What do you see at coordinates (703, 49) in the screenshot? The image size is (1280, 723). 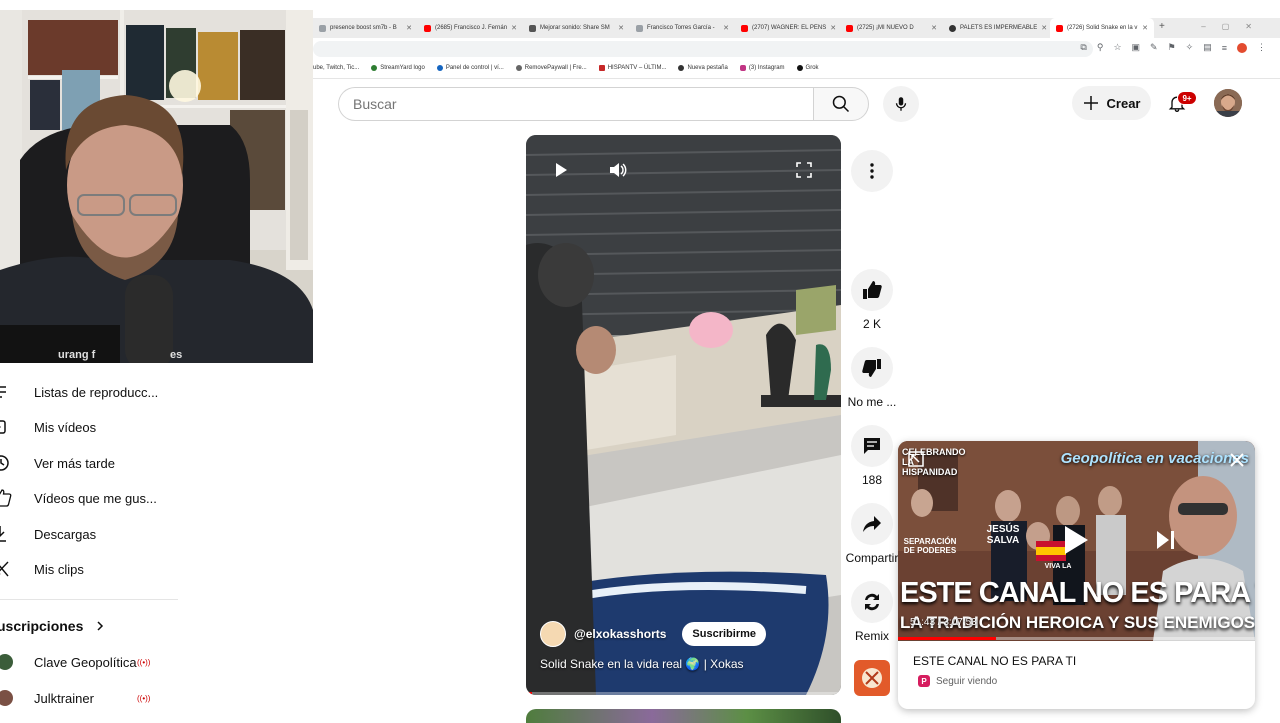 I see `url-field` at bounding box center [703, 49].